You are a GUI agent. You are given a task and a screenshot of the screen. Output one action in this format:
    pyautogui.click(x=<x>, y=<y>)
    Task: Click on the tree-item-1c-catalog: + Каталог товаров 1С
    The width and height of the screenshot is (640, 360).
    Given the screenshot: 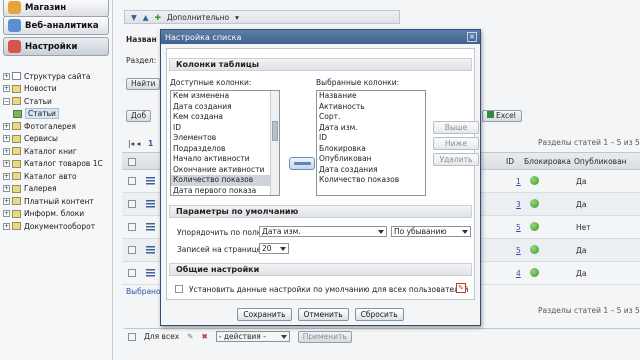 What is the action you would take?
    pyautogui.click(x=57, y=164)
    